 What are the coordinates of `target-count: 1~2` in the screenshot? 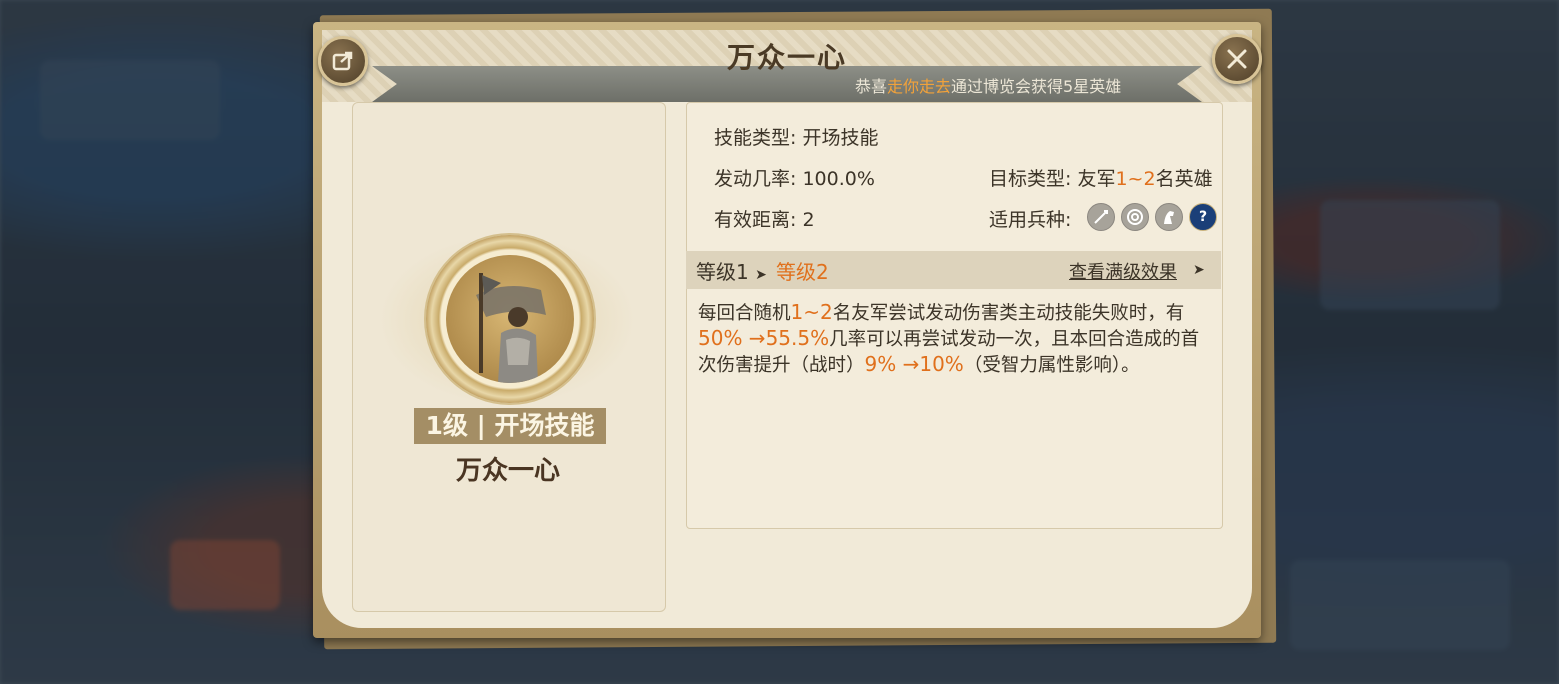 It's located at (1135, 179).